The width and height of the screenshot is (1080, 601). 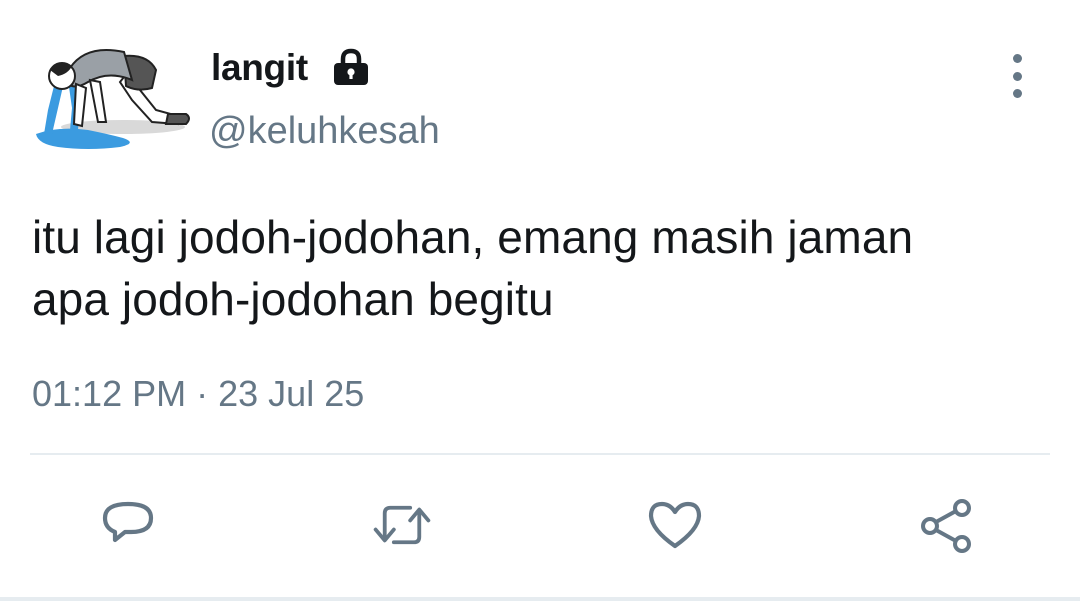 I want to click on share-button, so click(x=947, y=525).